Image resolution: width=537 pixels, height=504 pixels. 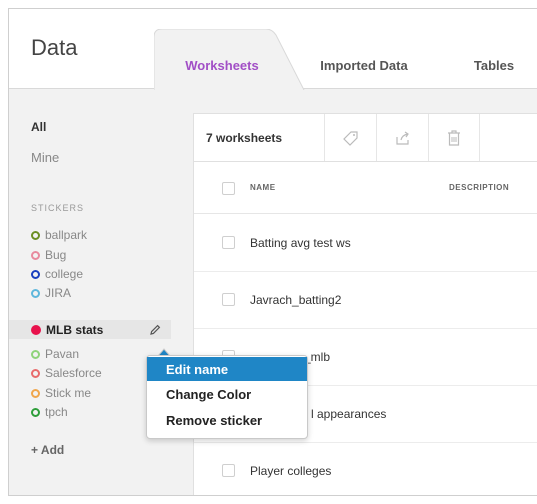 I want to click on edit-name-menu-item: Edit name, so click(x=227, y=369).